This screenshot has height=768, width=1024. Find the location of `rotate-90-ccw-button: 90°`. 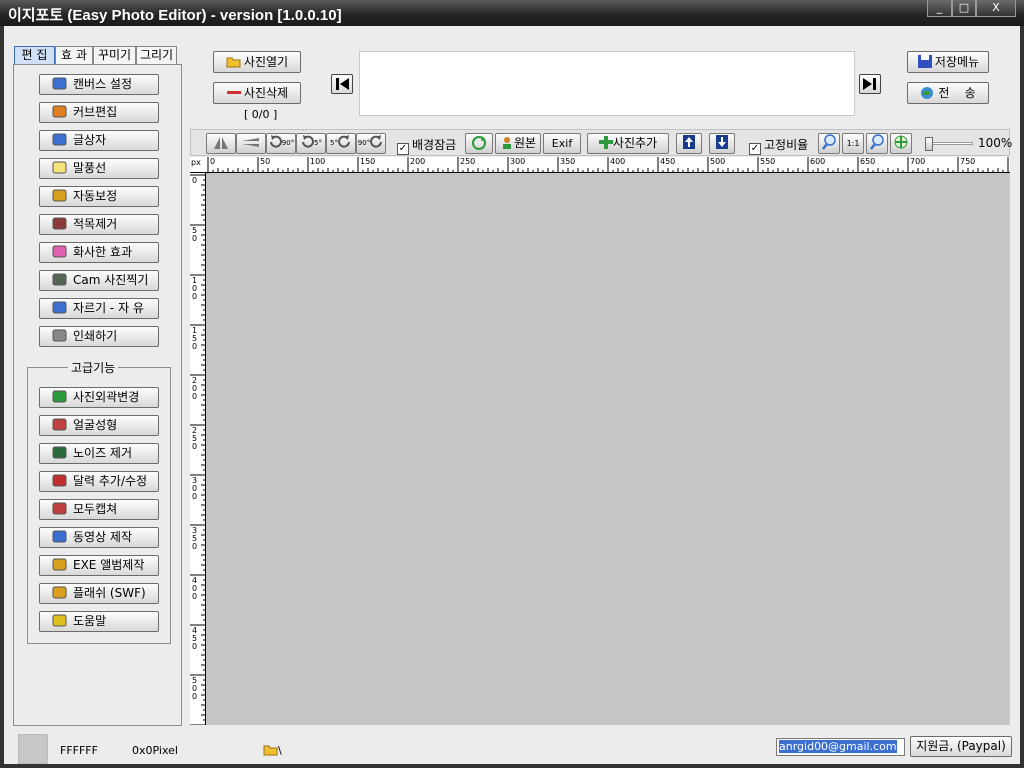

rotate-90-ccw-button: 90° is located at coordinates (281, 143).